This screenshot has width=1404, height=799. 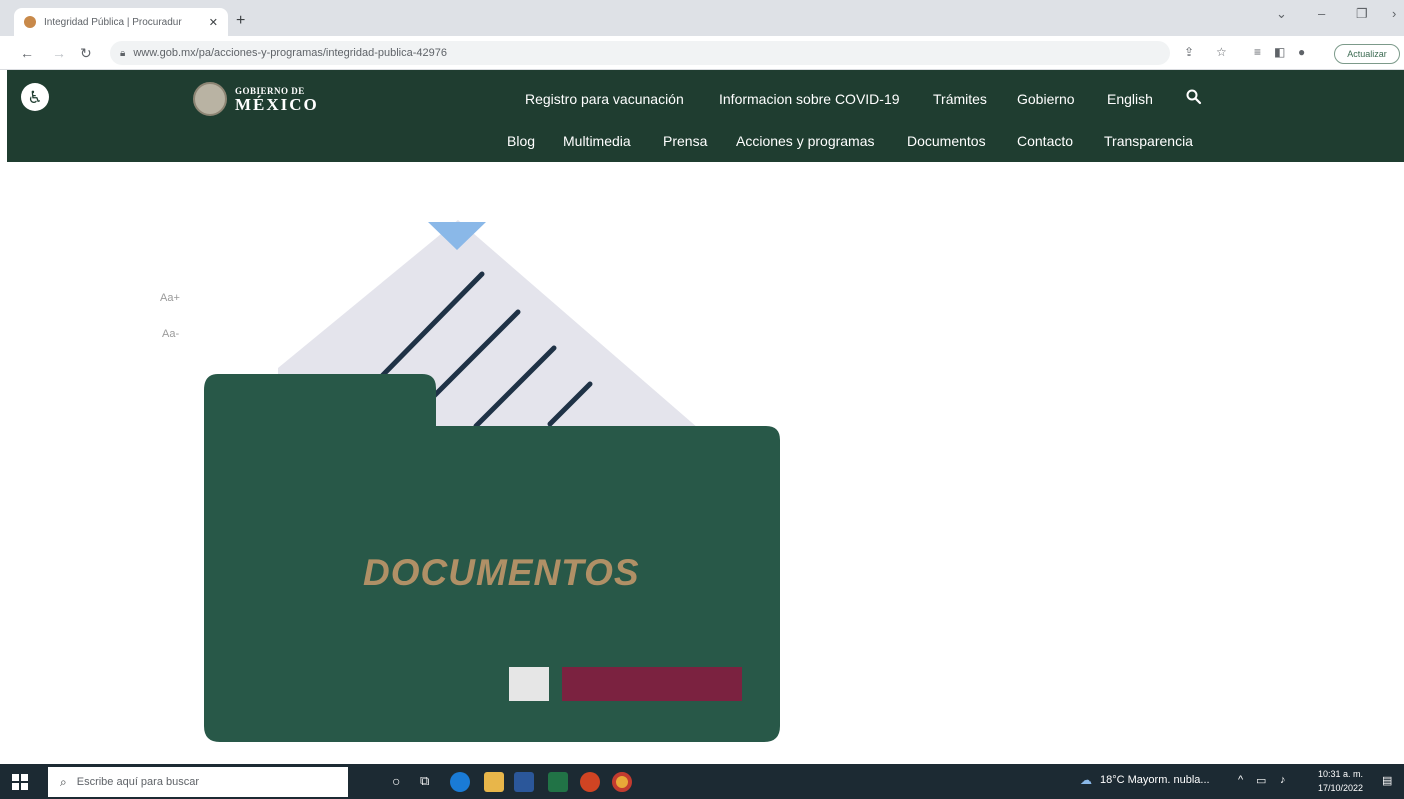 I want to click on accessibility-icon: ♿︎, so click(x=35, y=97).